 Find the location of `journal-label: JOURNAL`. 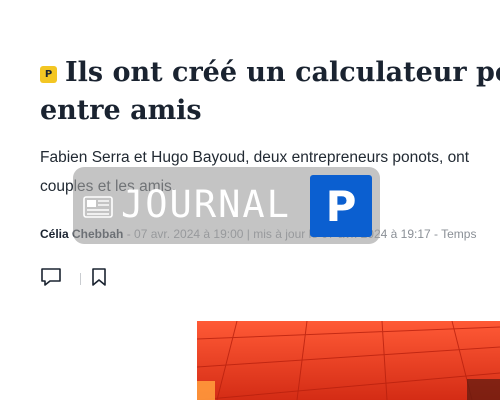

journal-label: JOURNAL is located at coordinates (206, 204).